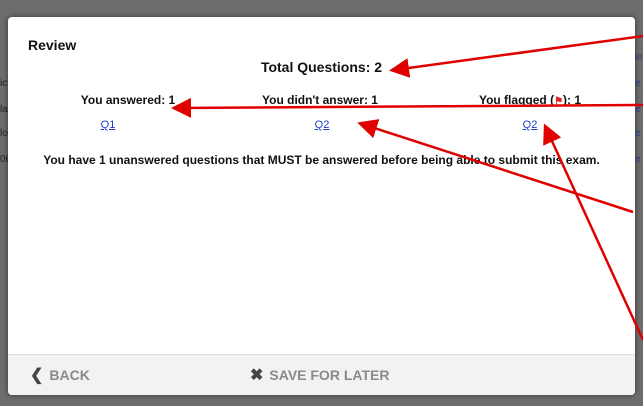 This screenshot has height=406, width=643. What do you see at coordinates (69, 375) in the screenshot?
I see `back-button-label: BACK` at bounding box center [69, 375].